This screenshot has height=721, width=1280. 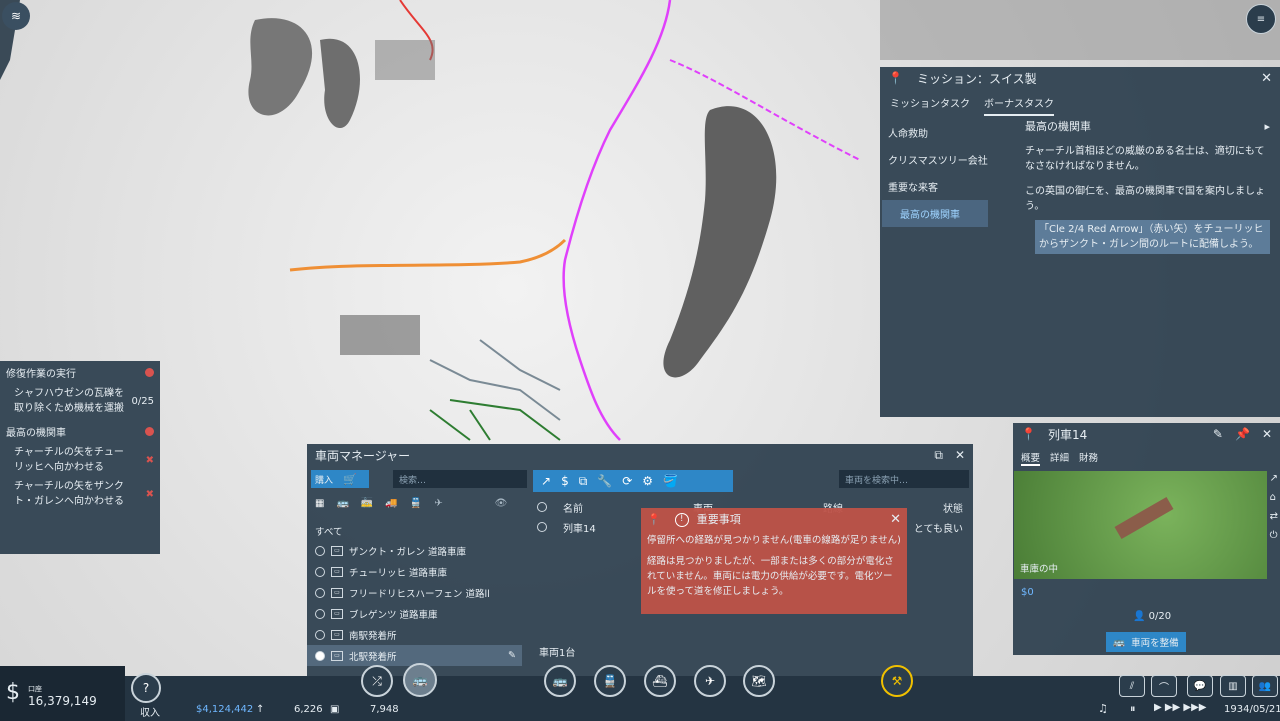 What do you see at coordinates (1164, 686) in the screenshot?
I see `bridge-button: ⌒` at bounding box center [1164, 686].